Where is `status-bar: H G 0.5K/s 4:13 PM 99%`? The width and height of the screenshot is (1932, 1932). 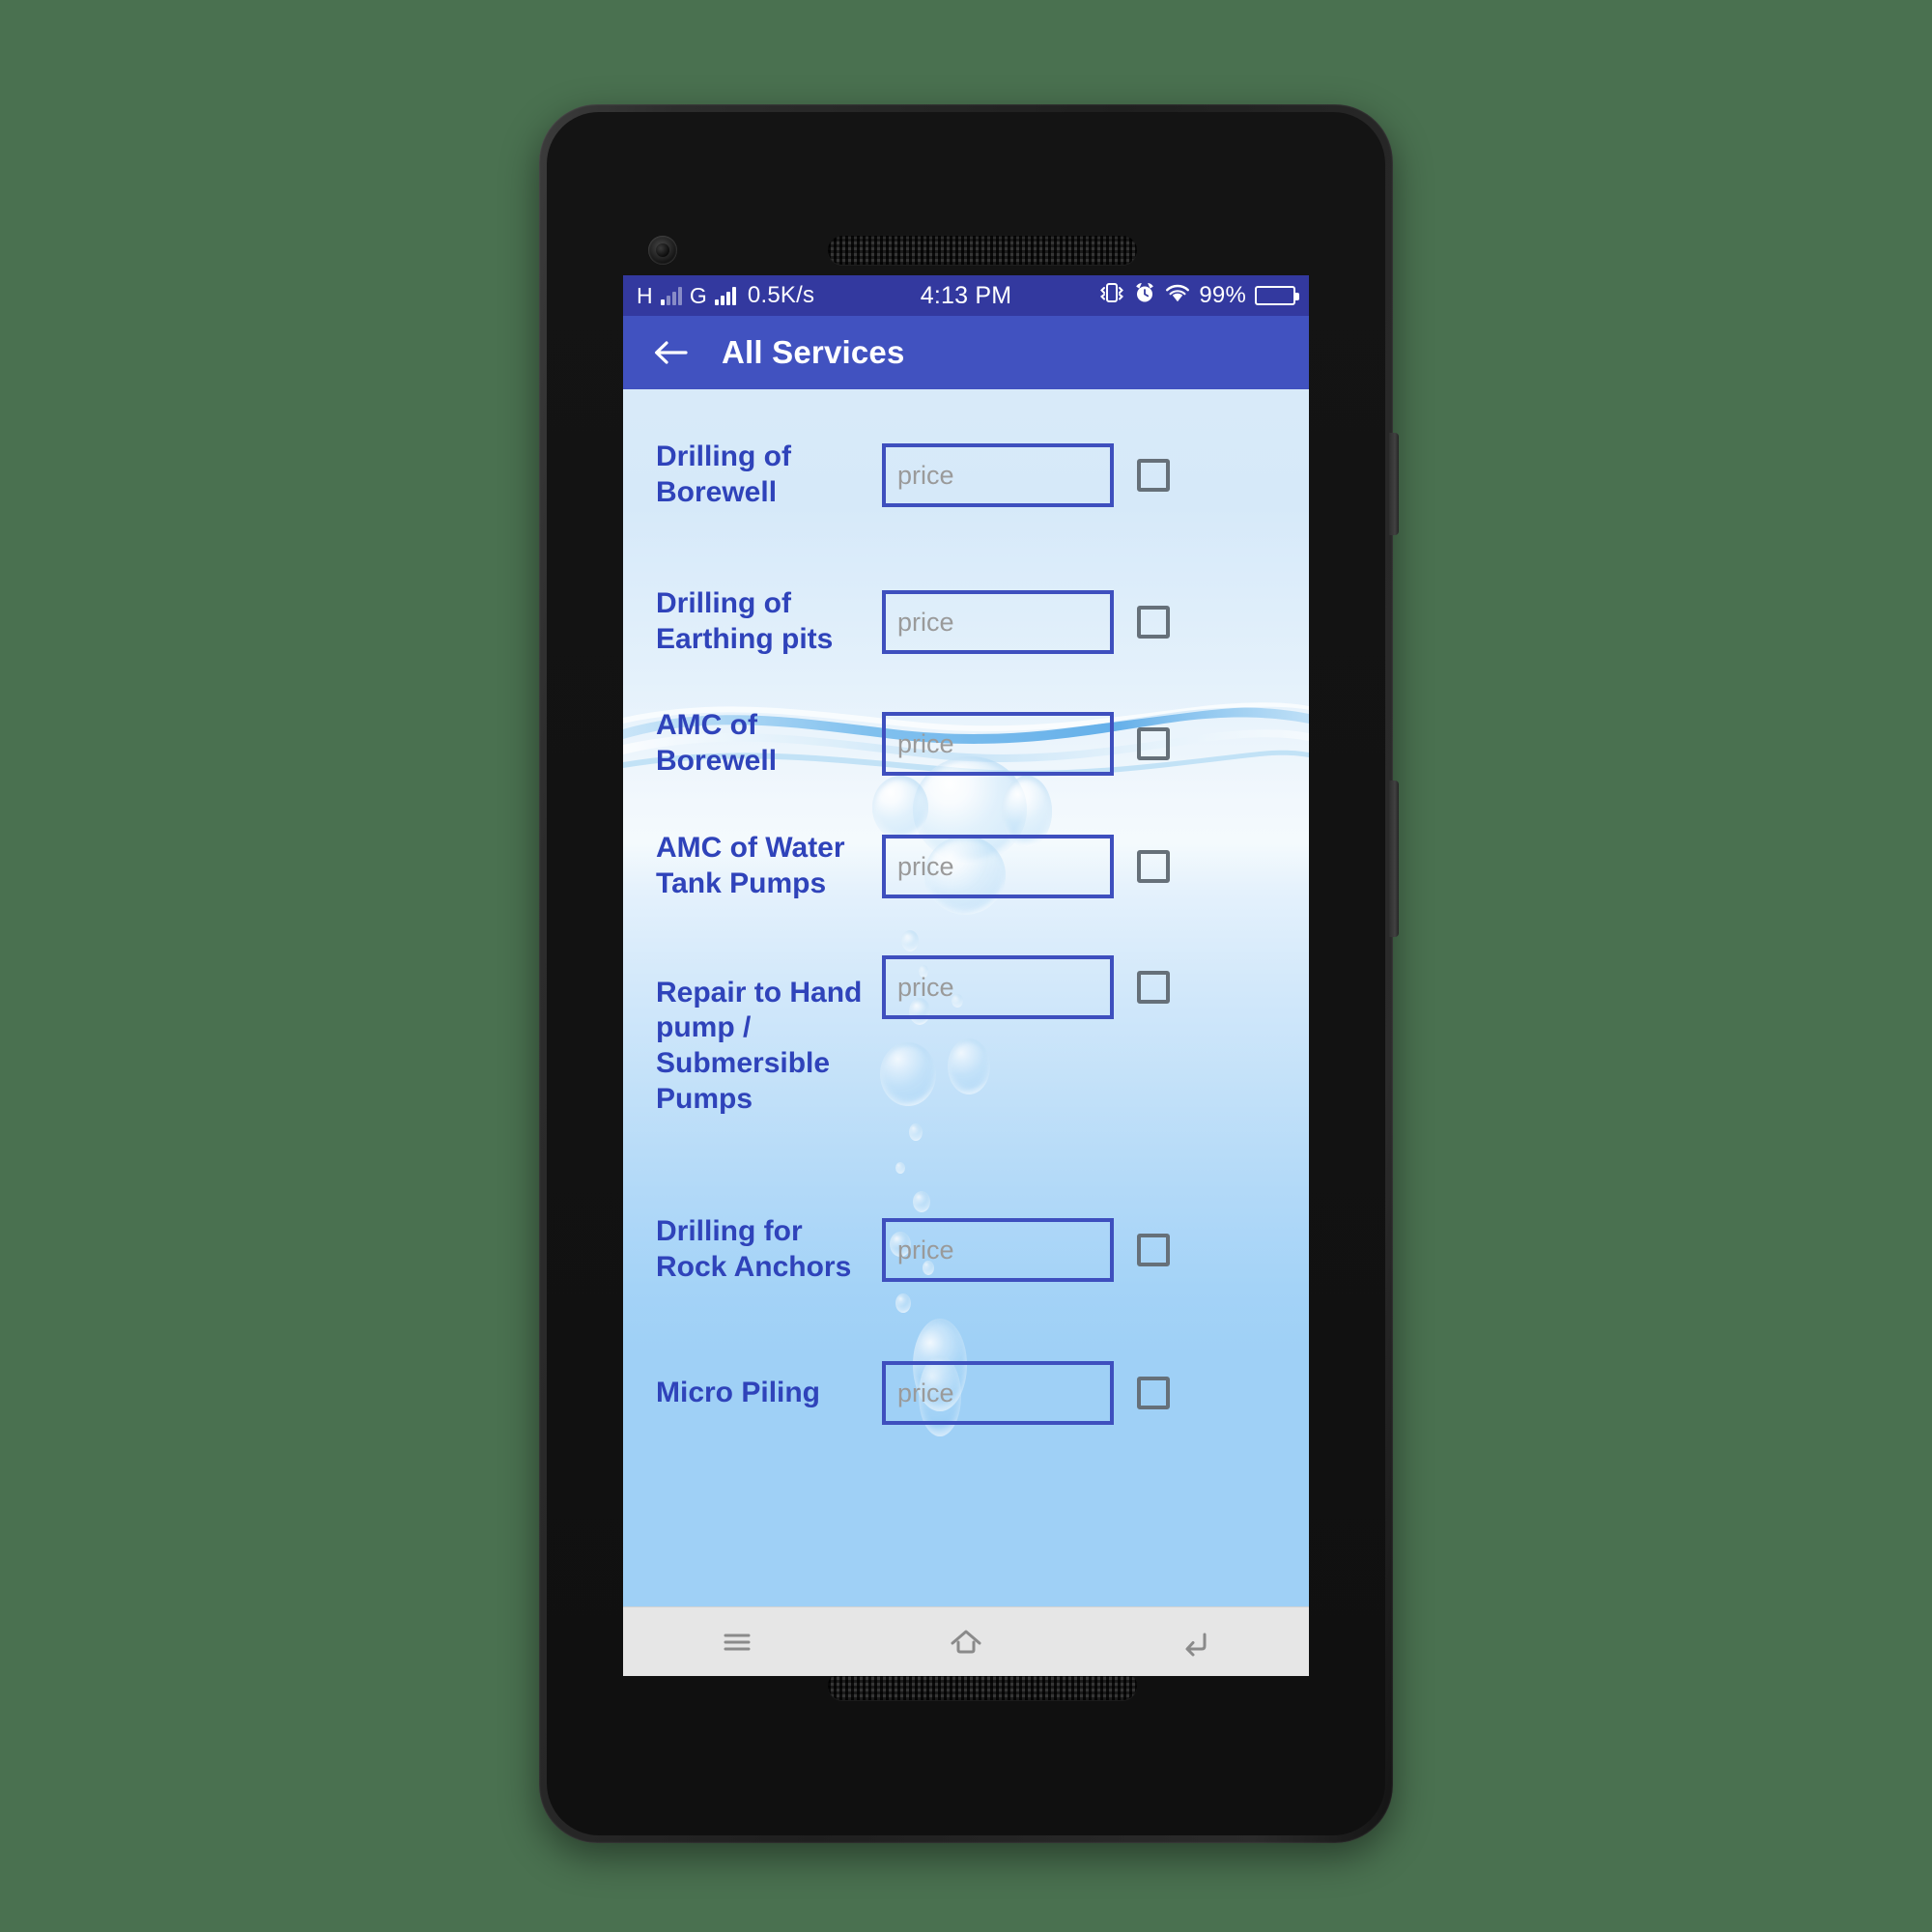 status-bar: H G 0.5K/s 4:13 PM 99% is located at coordinates (966, 295).